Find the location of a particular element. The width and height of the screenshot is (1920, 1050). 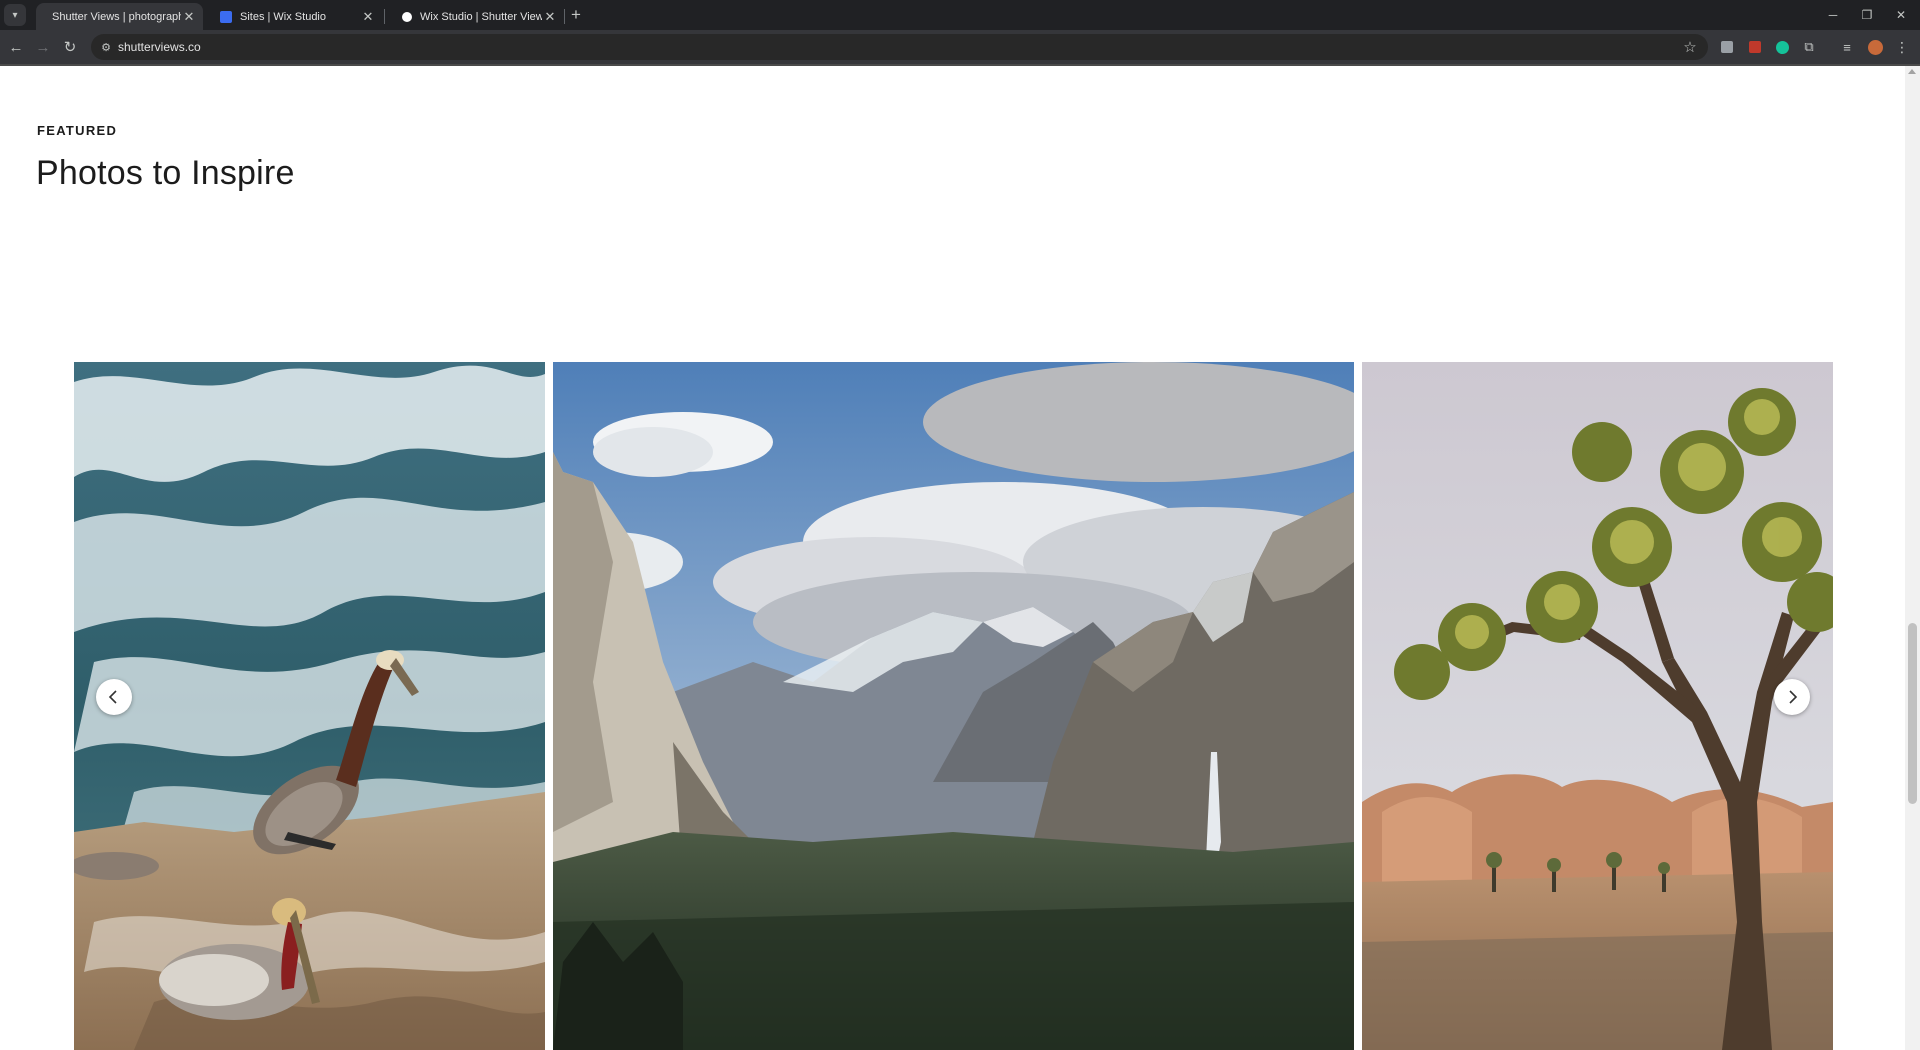

restore-button: ❐ is located at coordinates (1867, 15).